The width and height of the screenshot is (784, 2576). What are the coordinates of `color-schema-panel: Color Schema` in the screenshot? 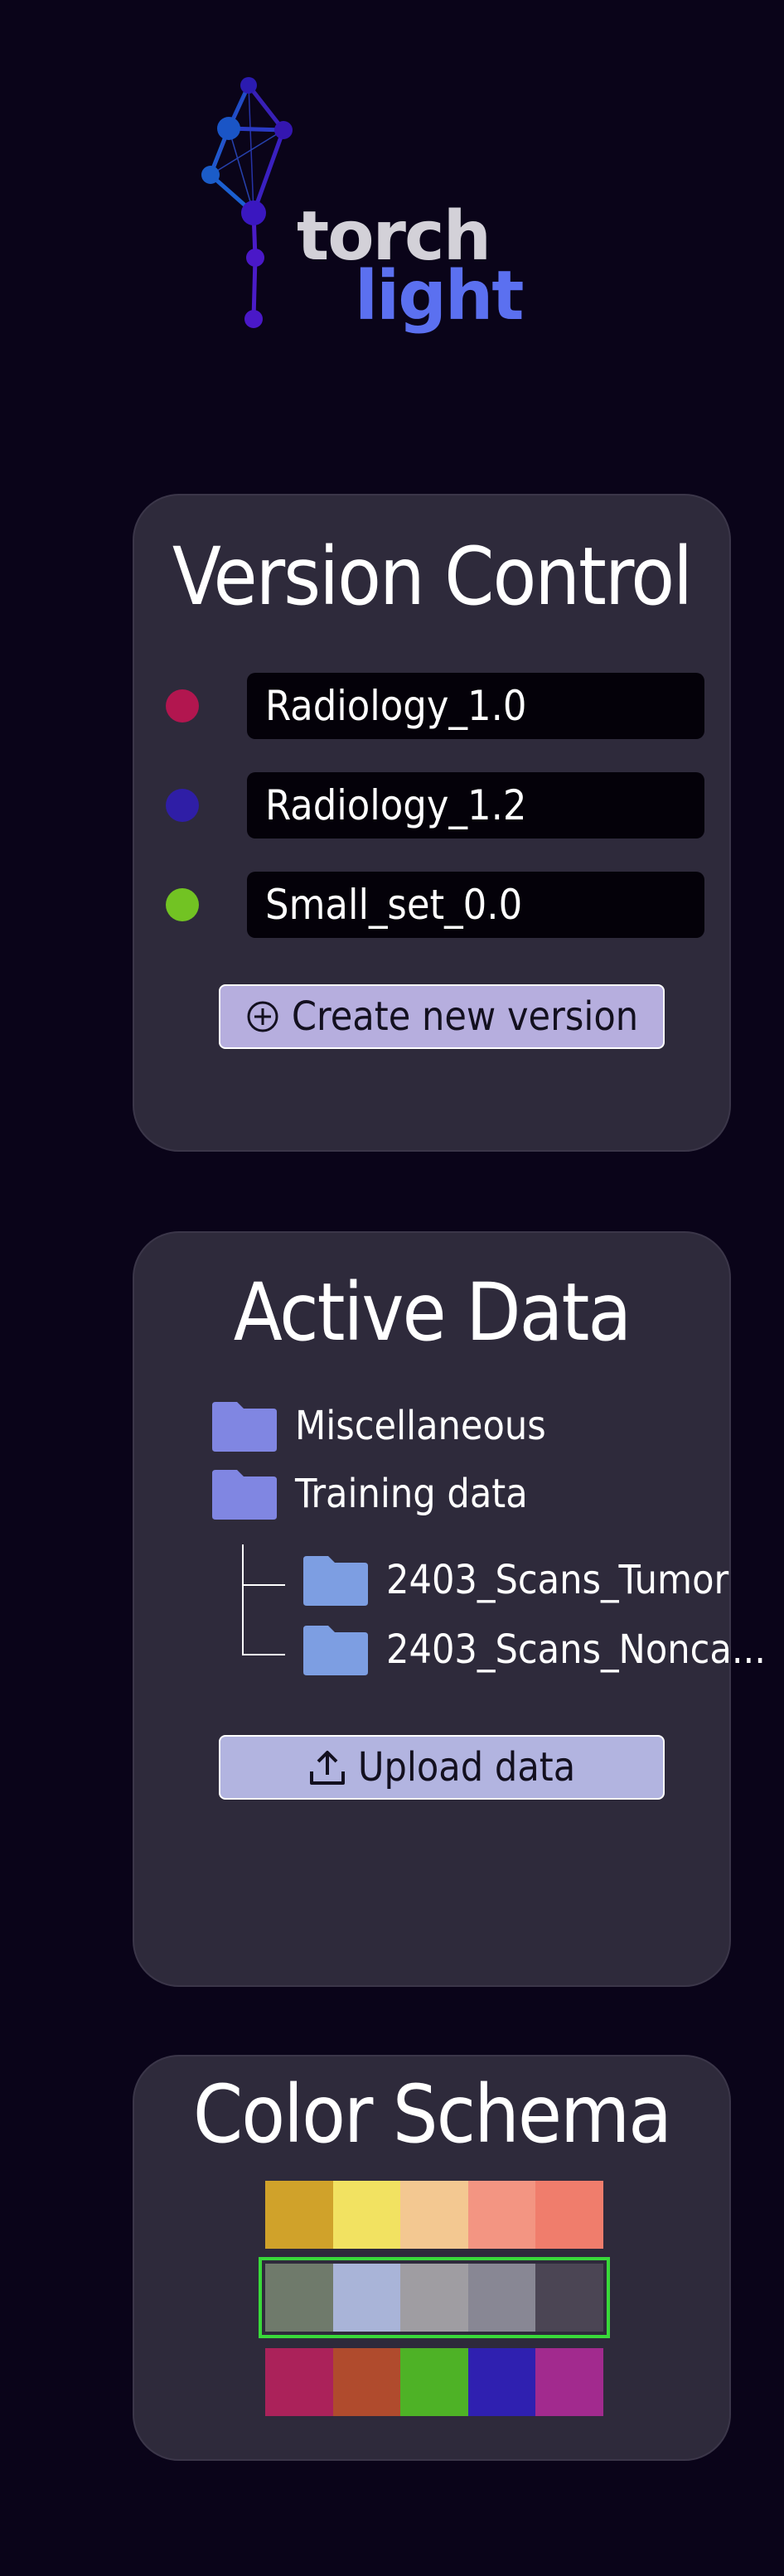 It's located at (432, 2258).